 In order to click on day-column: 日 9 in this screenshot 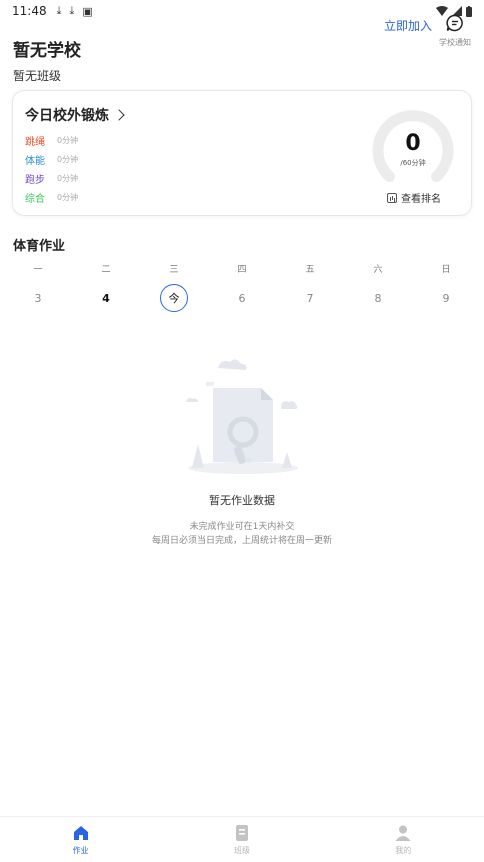, I will do `click(446, 287)`.